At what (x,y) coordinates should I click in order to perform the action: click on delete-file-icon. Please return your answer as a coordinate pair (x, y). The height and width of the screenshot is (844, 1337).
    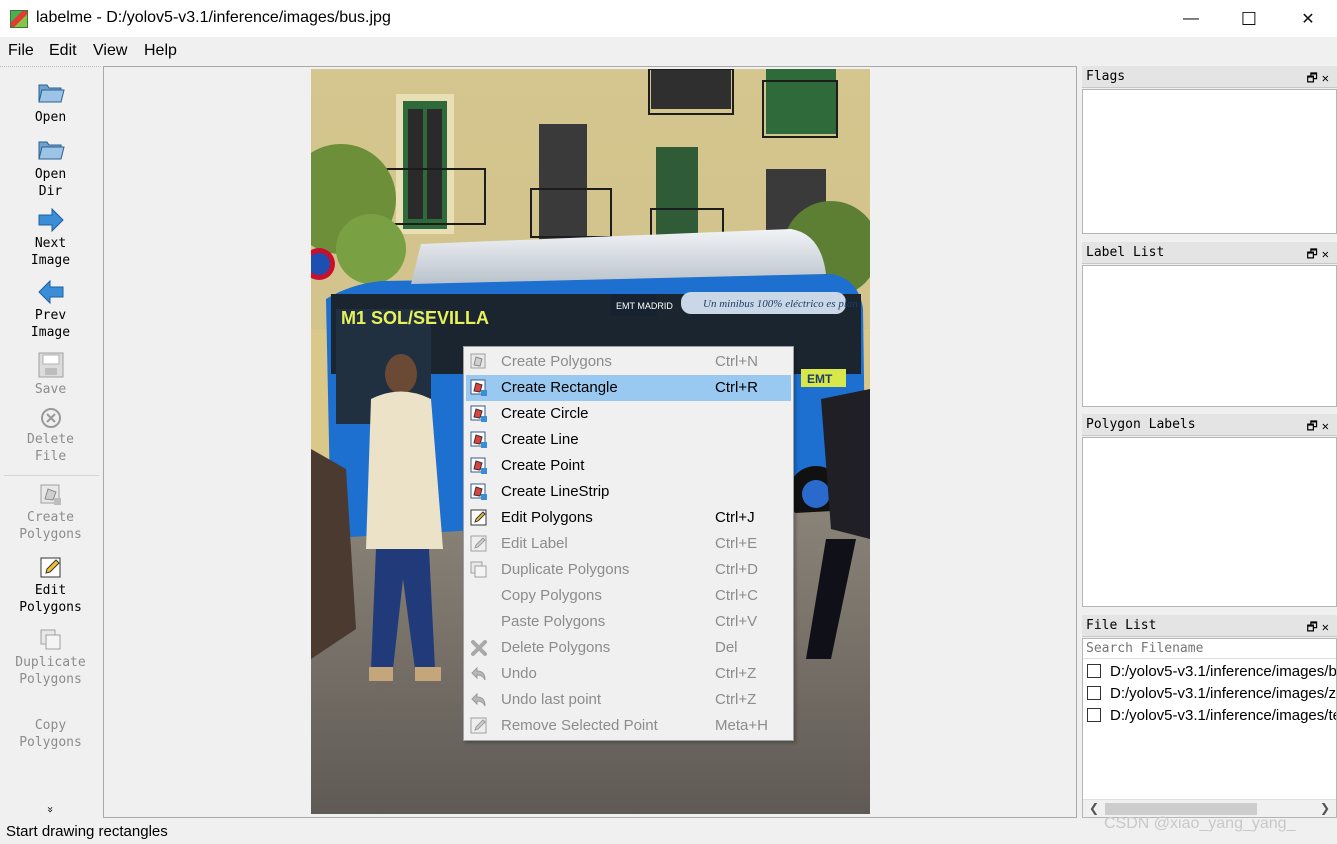
    Looking at the image, I should click on (50, 418).